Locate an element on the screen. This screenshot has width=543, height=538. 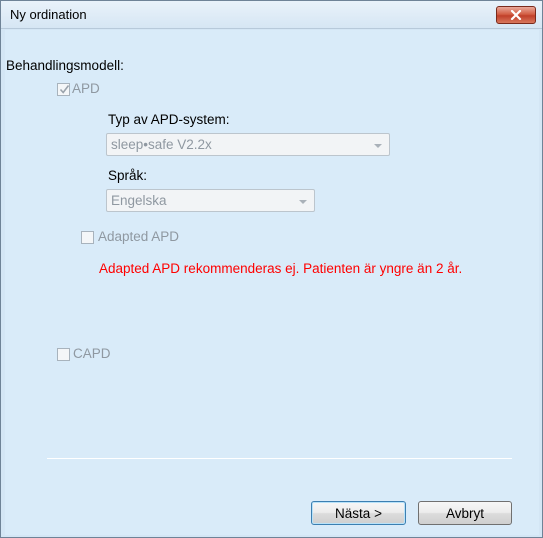
capd-checkbox is located at coordinates (63, 354).